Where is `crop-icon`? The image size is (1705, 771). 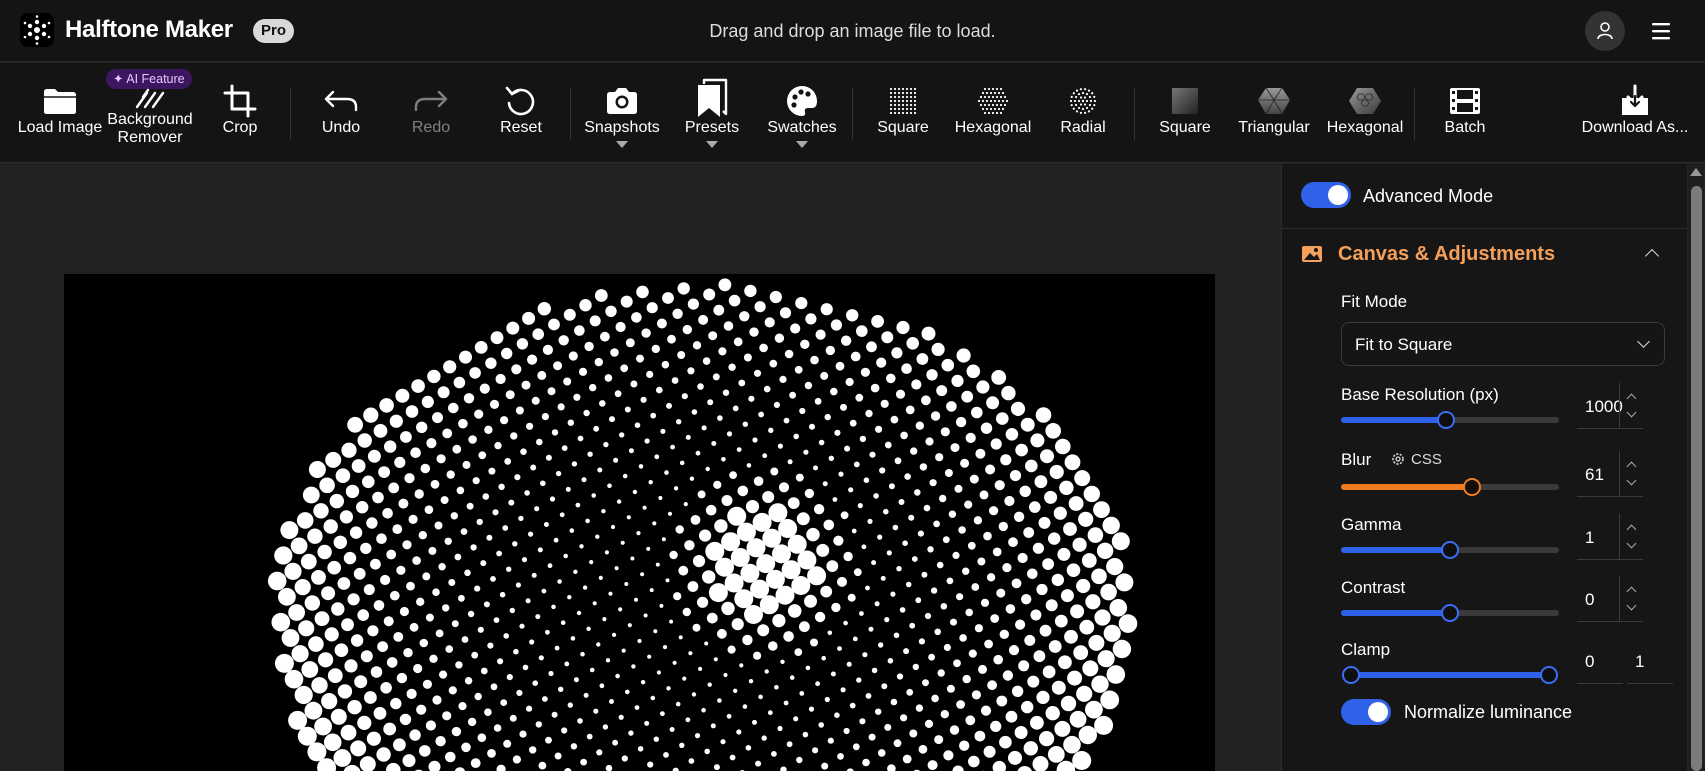
crop-icon is located at coordinates (240, 101).